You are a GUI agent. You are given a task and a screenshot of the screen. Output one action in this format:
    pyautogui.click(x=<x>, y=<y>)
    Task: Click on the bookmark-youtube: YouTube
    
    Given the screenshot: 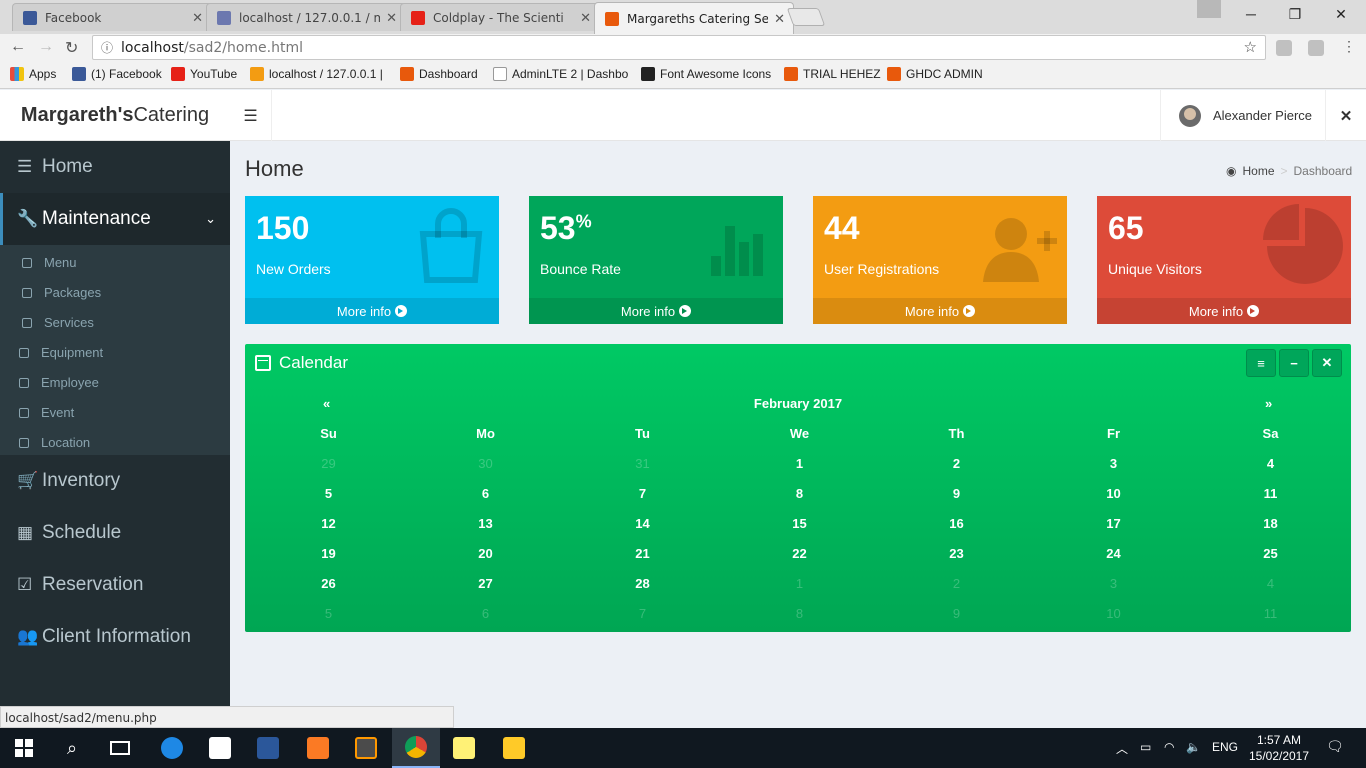 What is the action you would take?
    pyautogui.click(x=204, y=74)
    